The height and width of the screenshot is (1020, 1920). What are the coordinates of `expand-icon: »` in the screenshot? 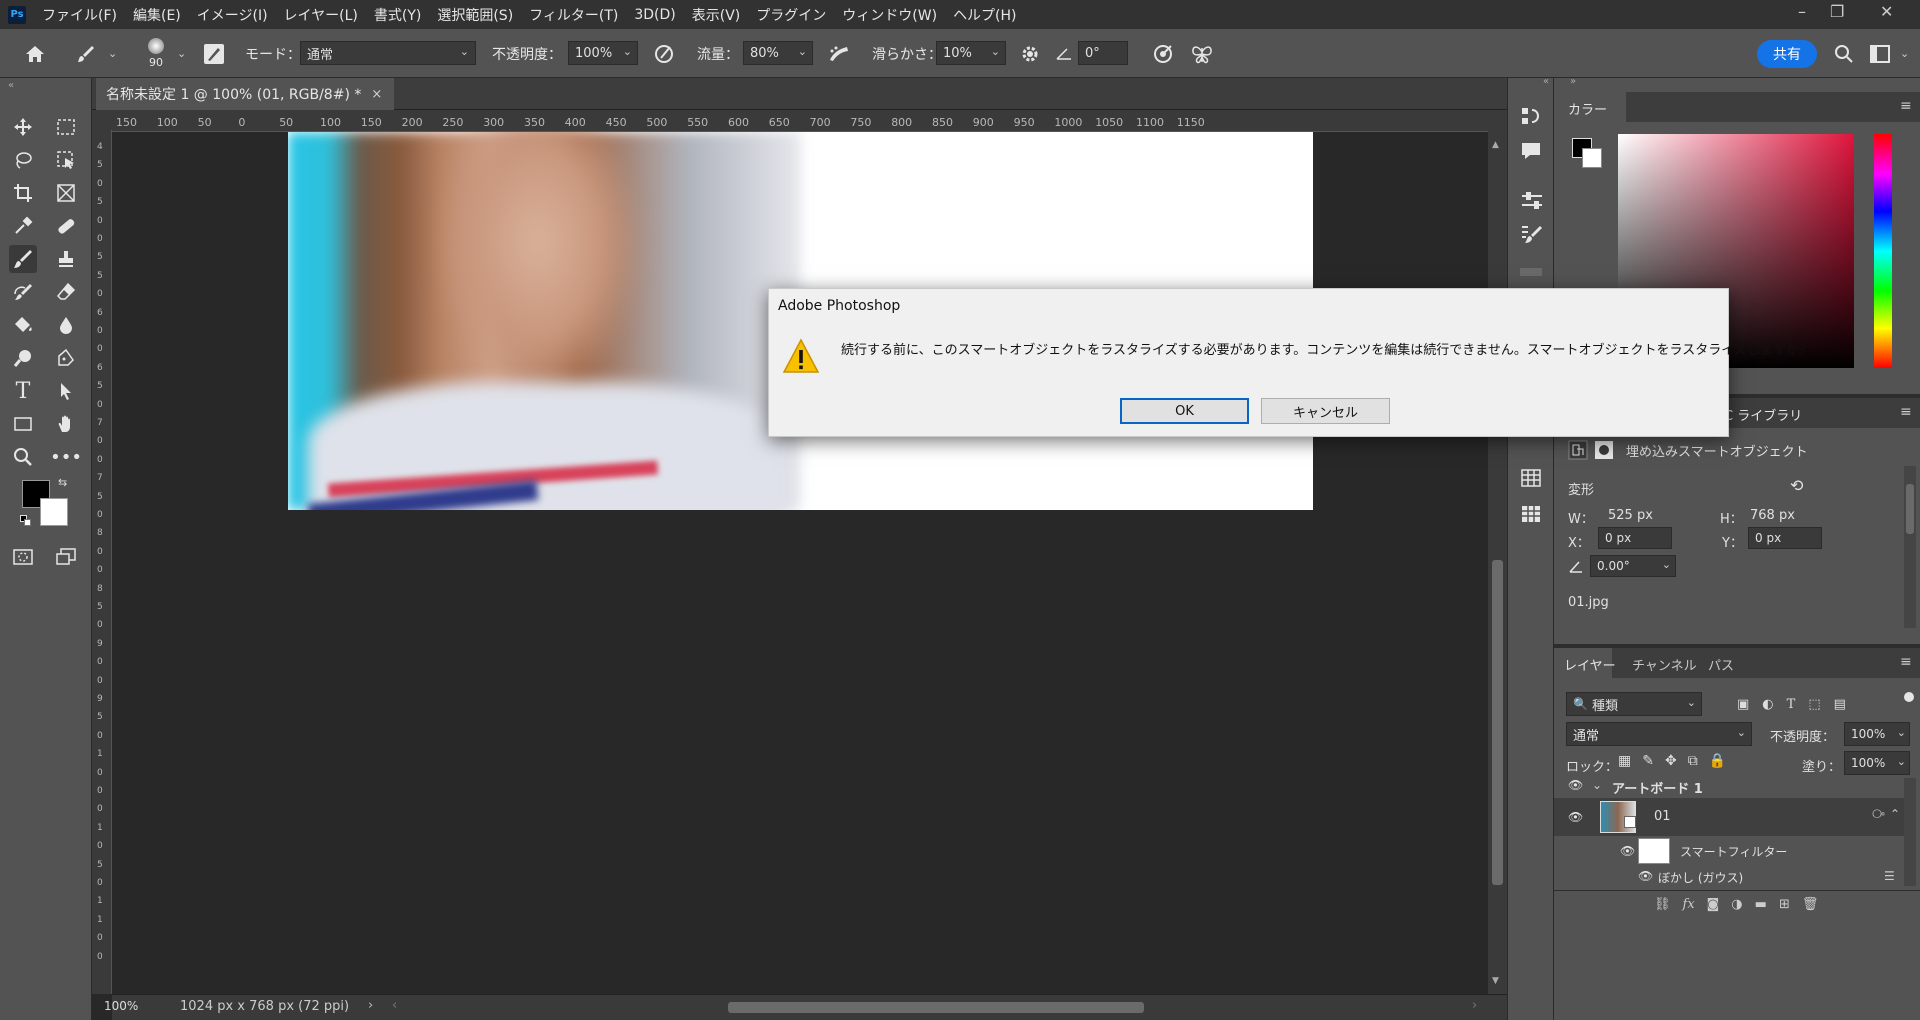 It's located at (1573, 81).